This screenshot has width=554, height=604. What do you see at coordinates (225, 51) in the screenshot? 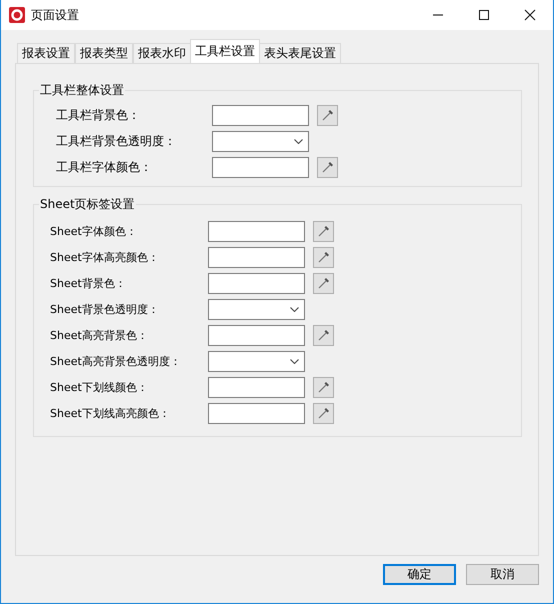
I see `tab: 工具栏设置` at bounding box center [225, 51].